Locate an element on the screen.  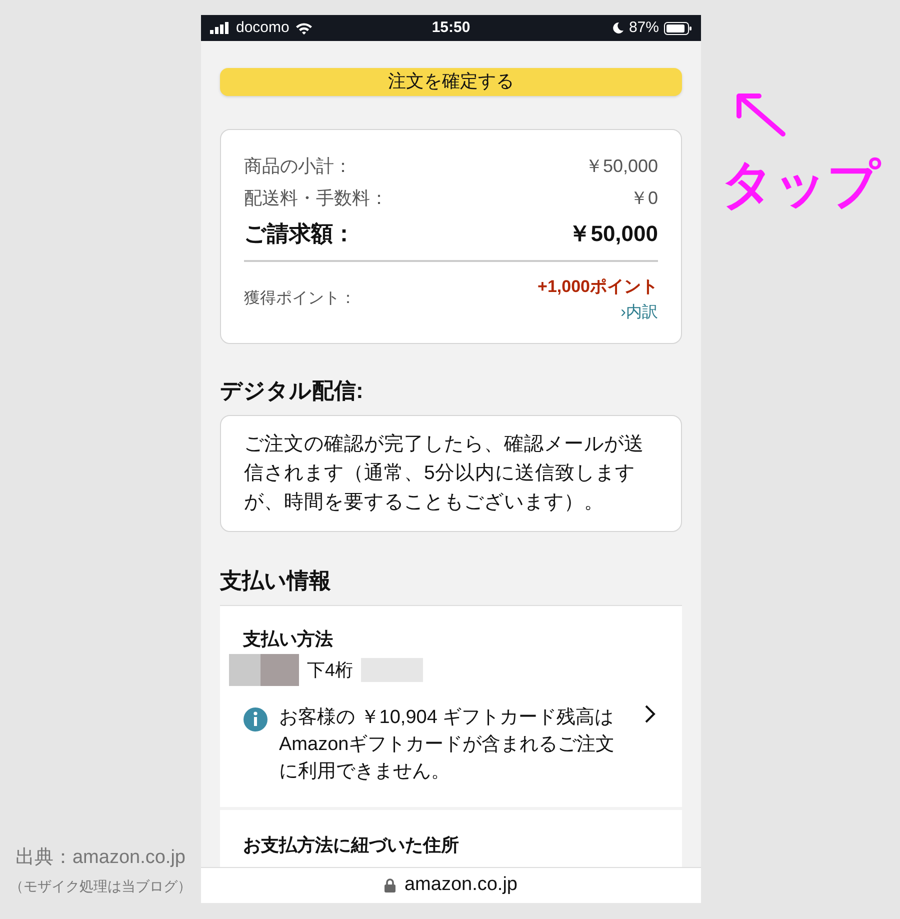
total-value: ￥50,000 is located at coordinates (613, 234).